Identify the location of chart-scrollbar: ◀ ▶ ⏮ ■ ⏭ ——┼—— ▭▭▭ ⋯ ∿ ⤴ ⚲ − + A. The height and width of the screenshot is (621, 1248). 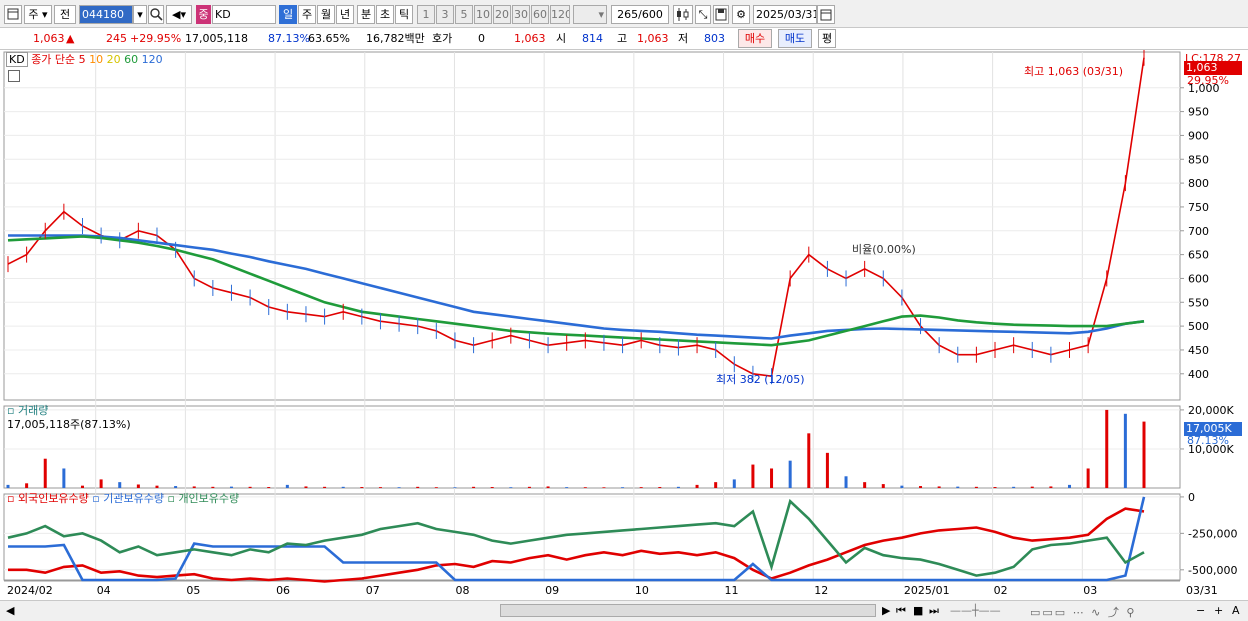
(624, 610).